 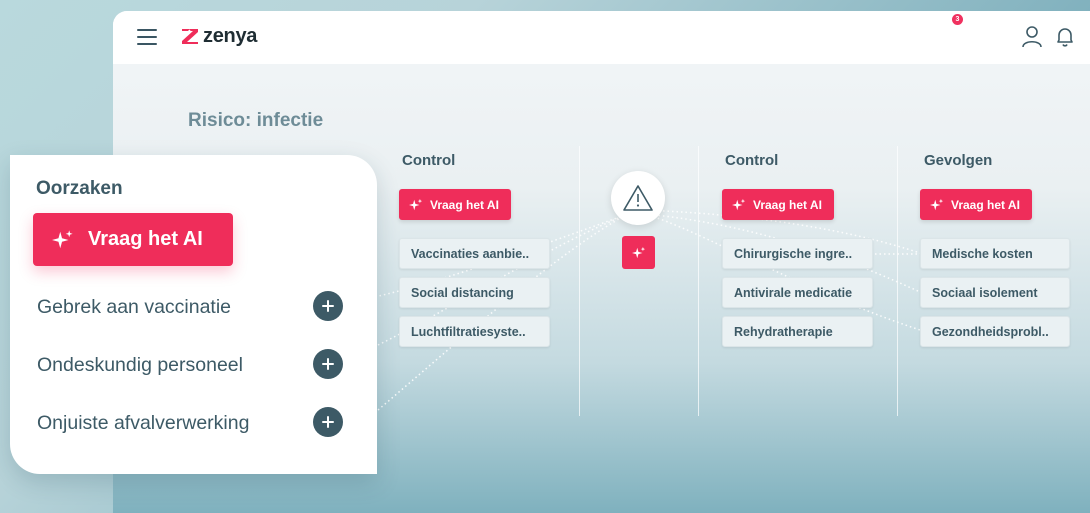 I want to click on logo: zenya, so click(x=219, y=36).